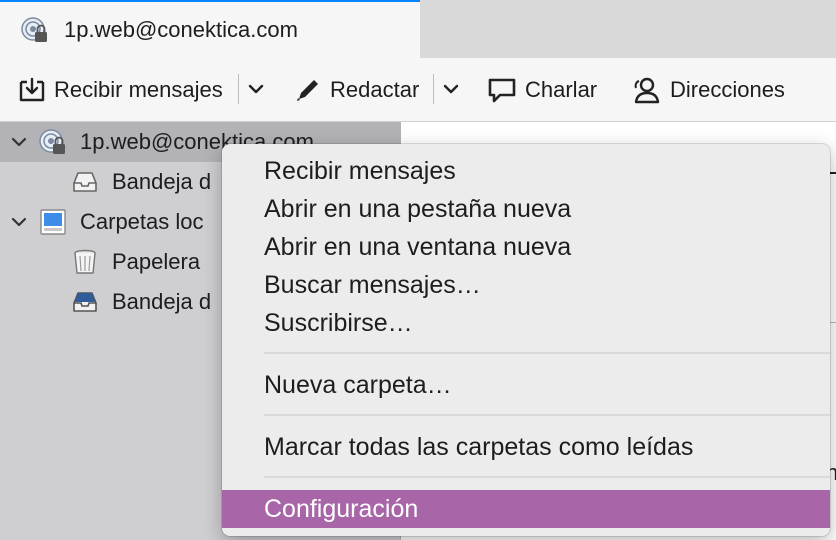  What do you see at coordinates (53, 222) in the screenshot?
I see `computer-icon` at bounding box center [53, 222].